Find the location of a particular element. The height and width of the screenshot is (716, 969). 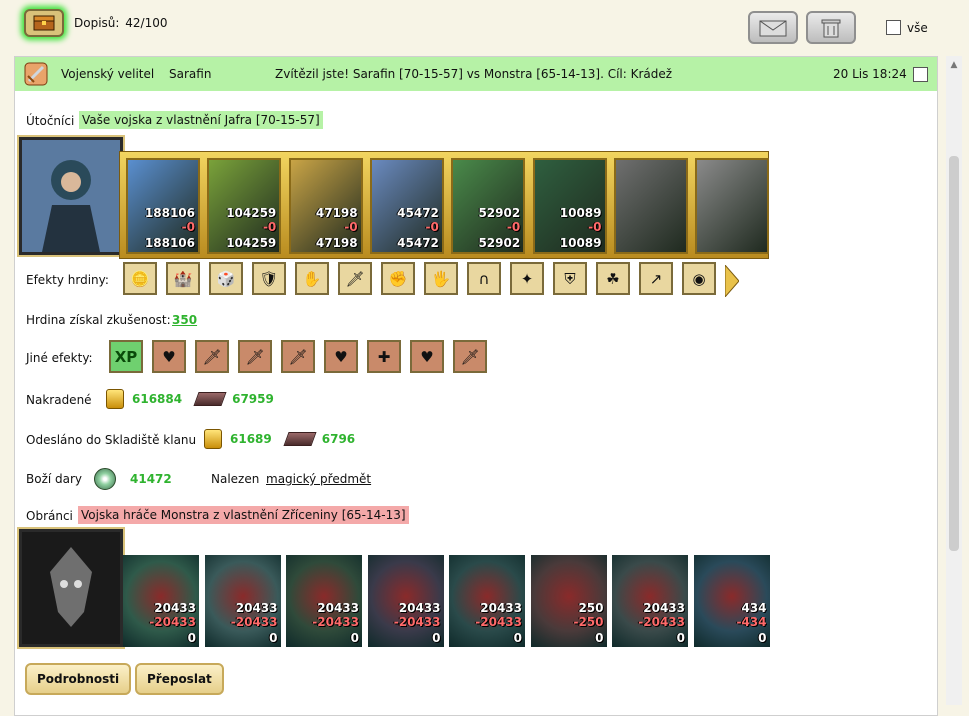

cross-icon: ✚ is located at coordinates (384, 356).